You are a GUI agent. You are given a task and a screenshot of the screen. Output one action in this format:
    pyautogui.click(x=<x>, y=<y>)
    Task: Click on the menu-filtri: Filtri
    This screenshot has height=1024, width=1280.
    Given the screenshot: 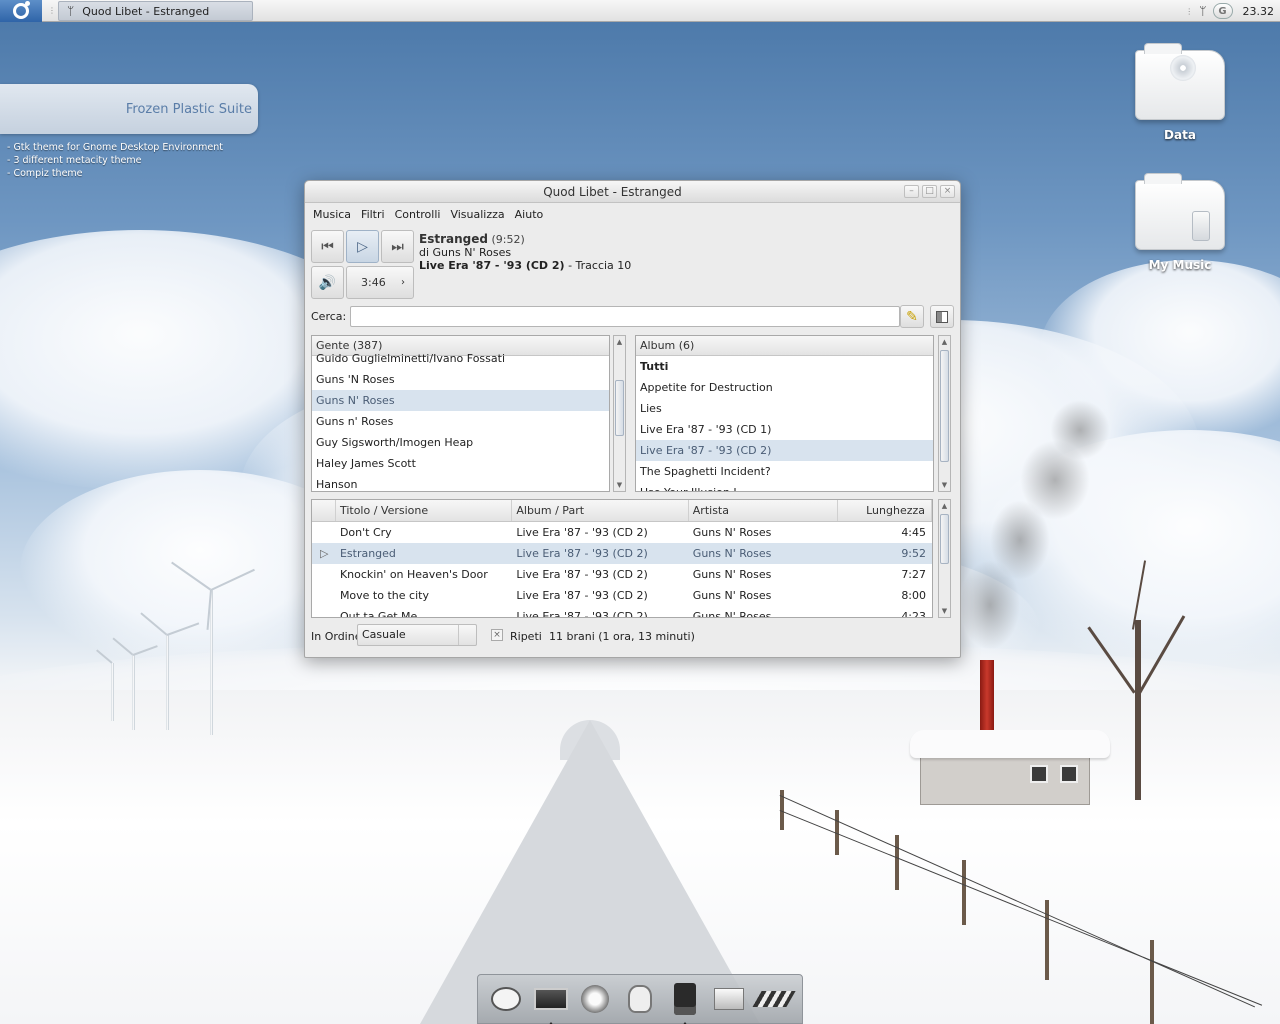 What is the action you would take?
    pyautogui.click(x=373, y=214)
    